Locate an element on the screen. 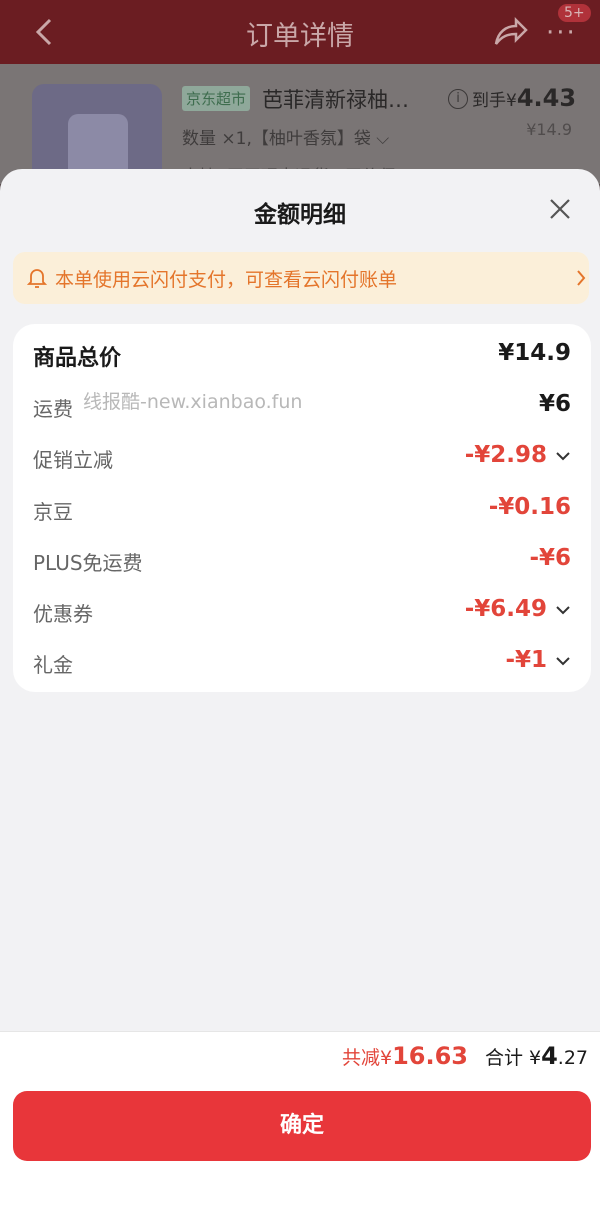  chevron-right-icon is located at coordinates (581, 278).